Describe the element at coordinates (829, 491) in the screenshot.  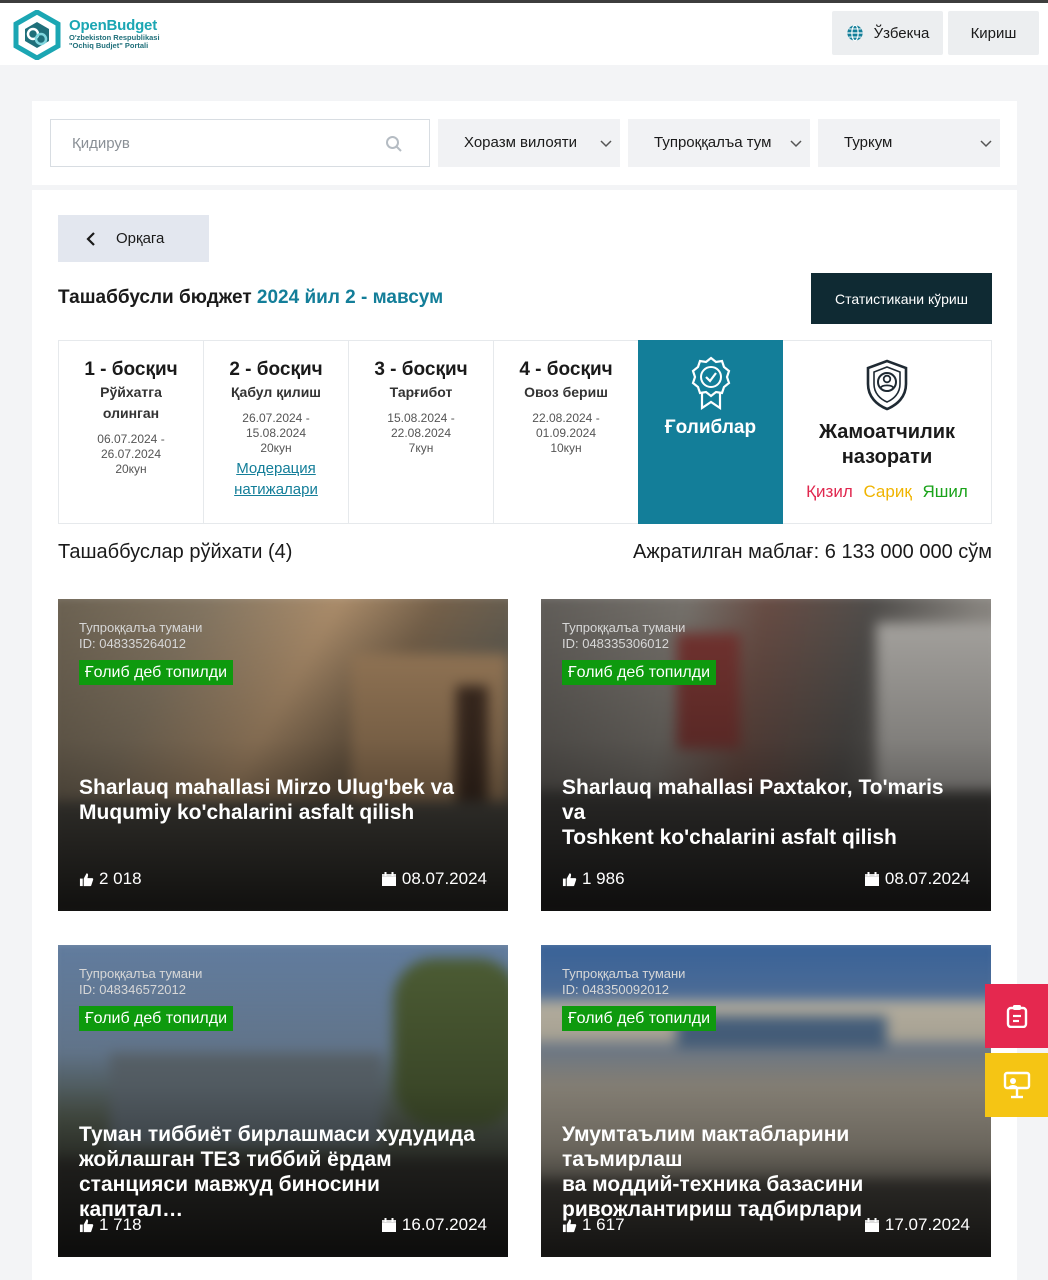
I see `control-red-label: Қизил` at that location.